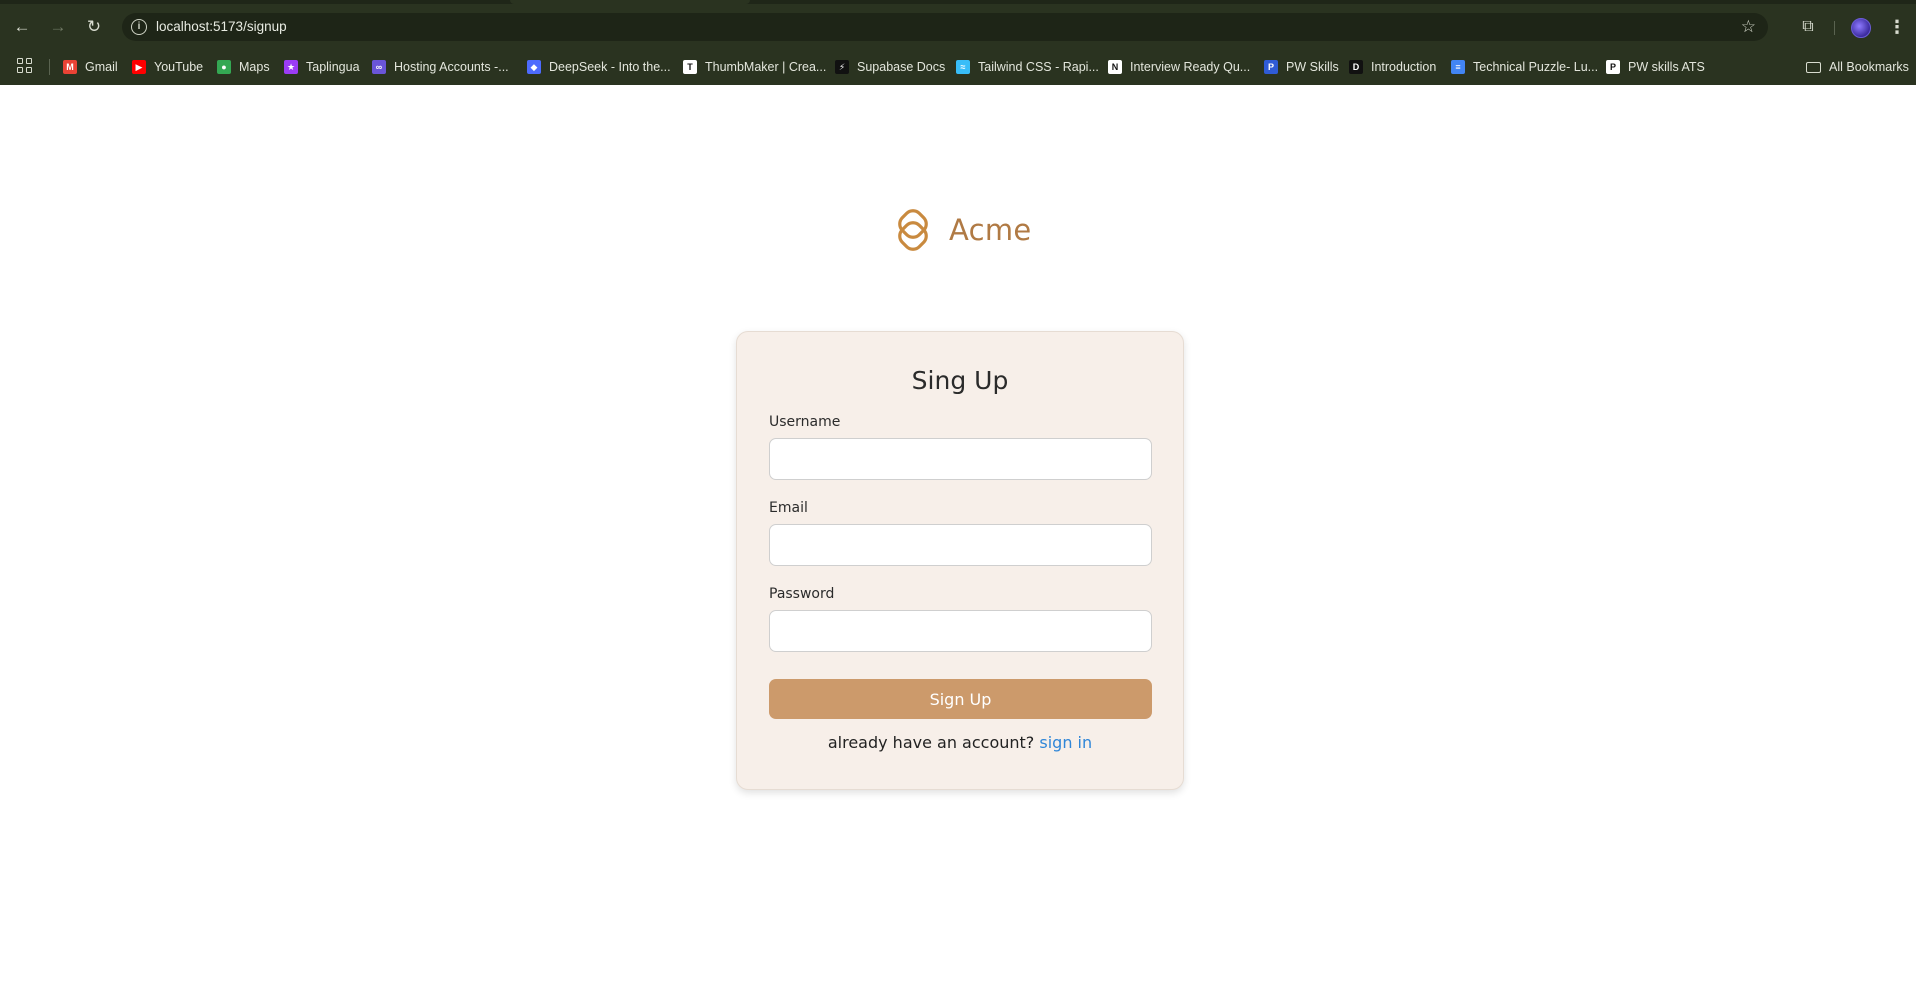 The height and width of the screenshot is (994, 1916). Describe the element at coordinates (1808, 27) in the screenshot. I see `extensions-puzzle-icon: ⧉` at that location.